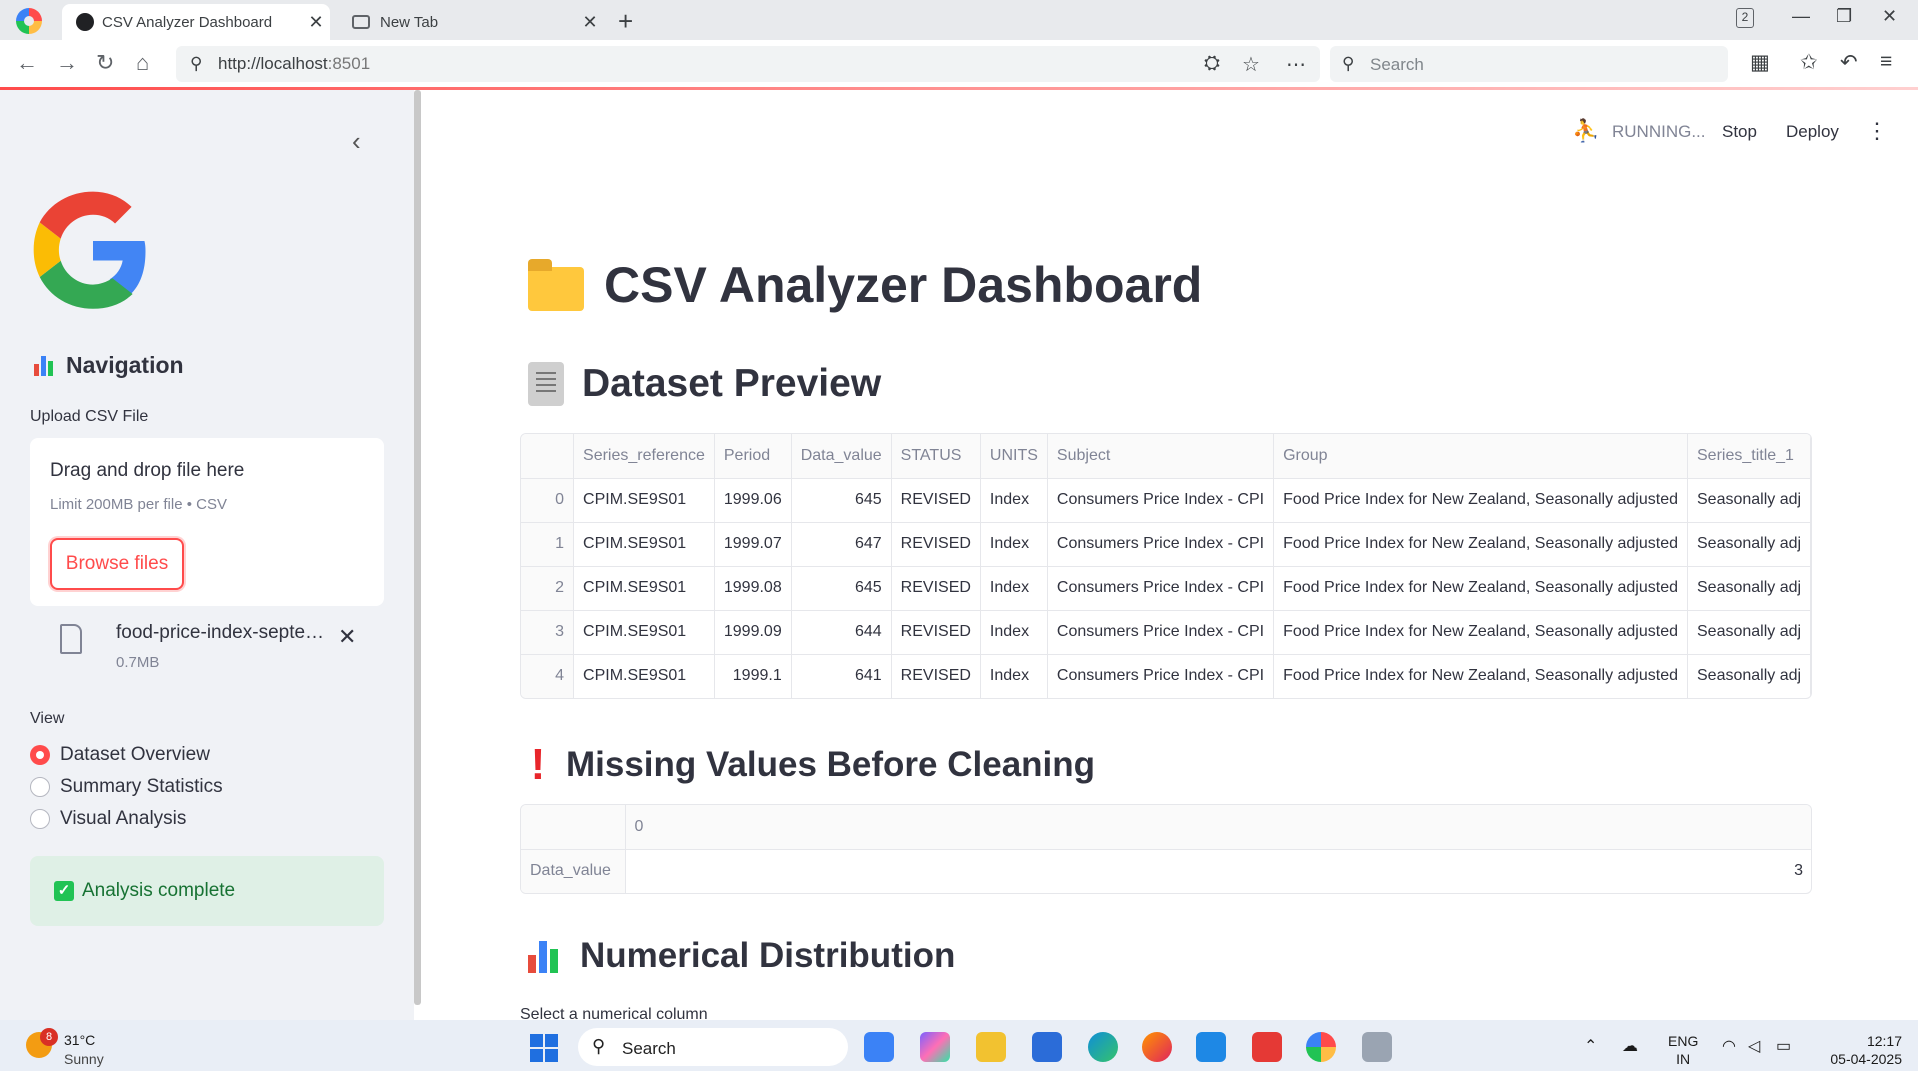  Describe the element at coordinates (126, 787) in the screenshot. I see `radio-summary-statistics: Summary Statistics` at that location.